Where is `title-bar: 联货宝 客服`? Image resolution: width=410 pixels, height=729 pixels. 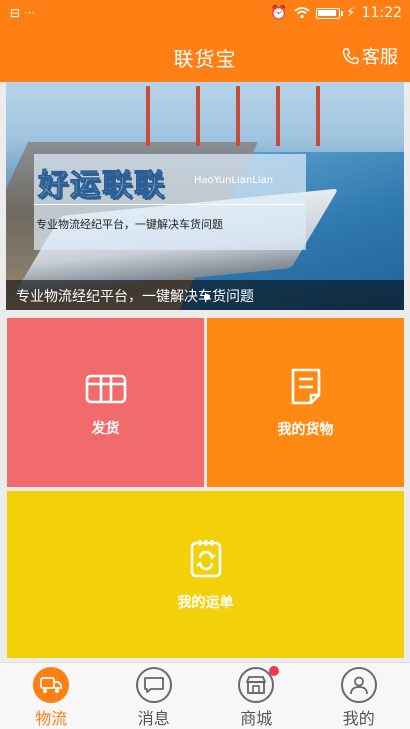 title-bar: 联货宝 客服 is located at coordinates (205, 55).